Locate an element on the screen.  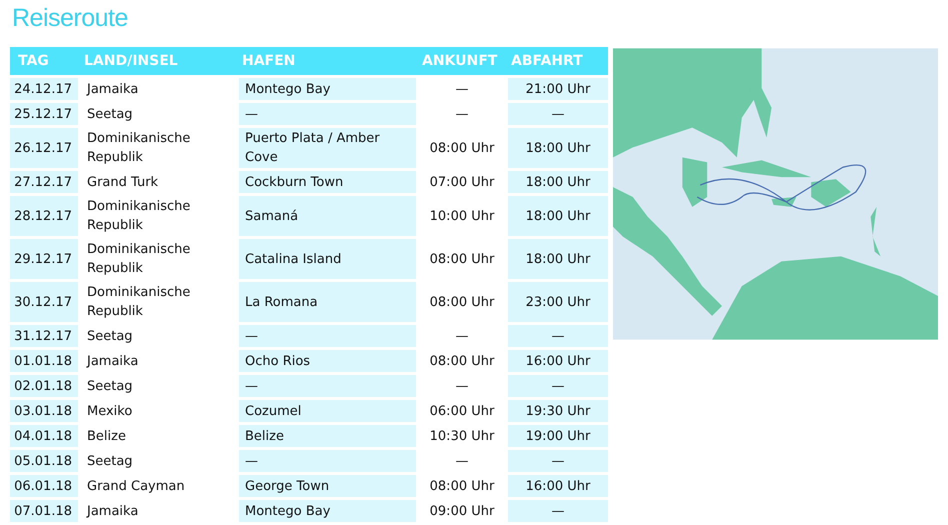
table-cell: 29.12.17 is located at coordinates (44, 259).